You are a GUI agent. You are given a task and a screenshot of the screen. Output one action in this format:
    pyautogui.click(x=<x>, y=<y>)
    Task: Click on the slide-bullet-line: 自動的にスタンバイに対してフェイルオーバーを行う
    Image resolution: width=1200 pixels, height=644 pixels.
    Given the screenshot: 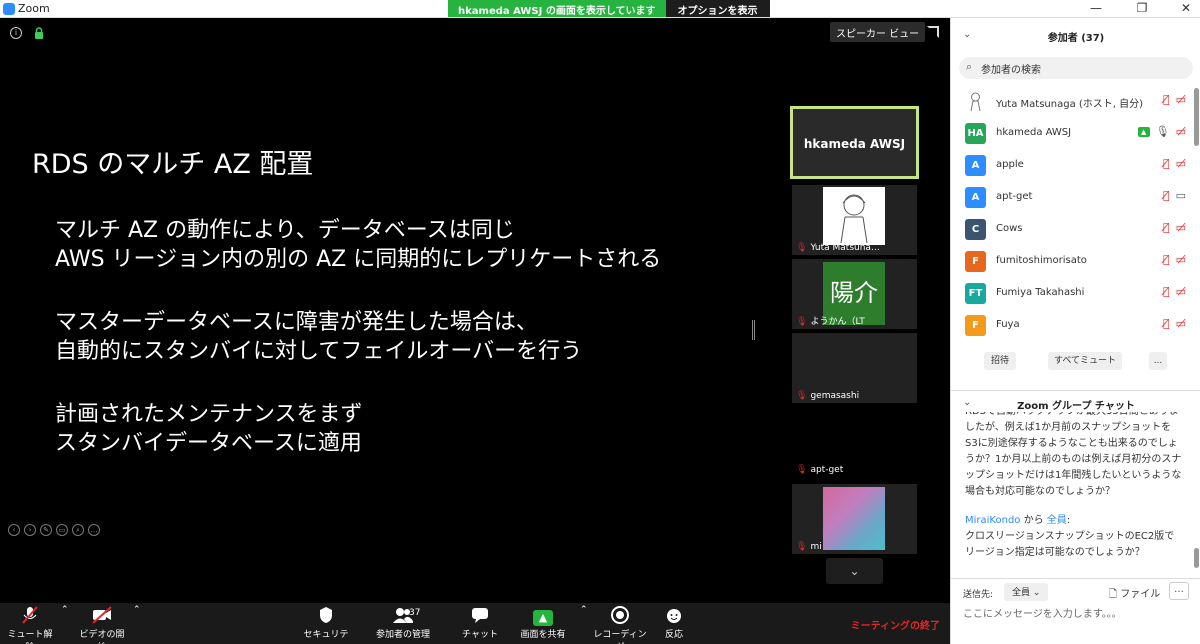 What is the action you would take?
    pyautogui.click(x=319, y=351)
    